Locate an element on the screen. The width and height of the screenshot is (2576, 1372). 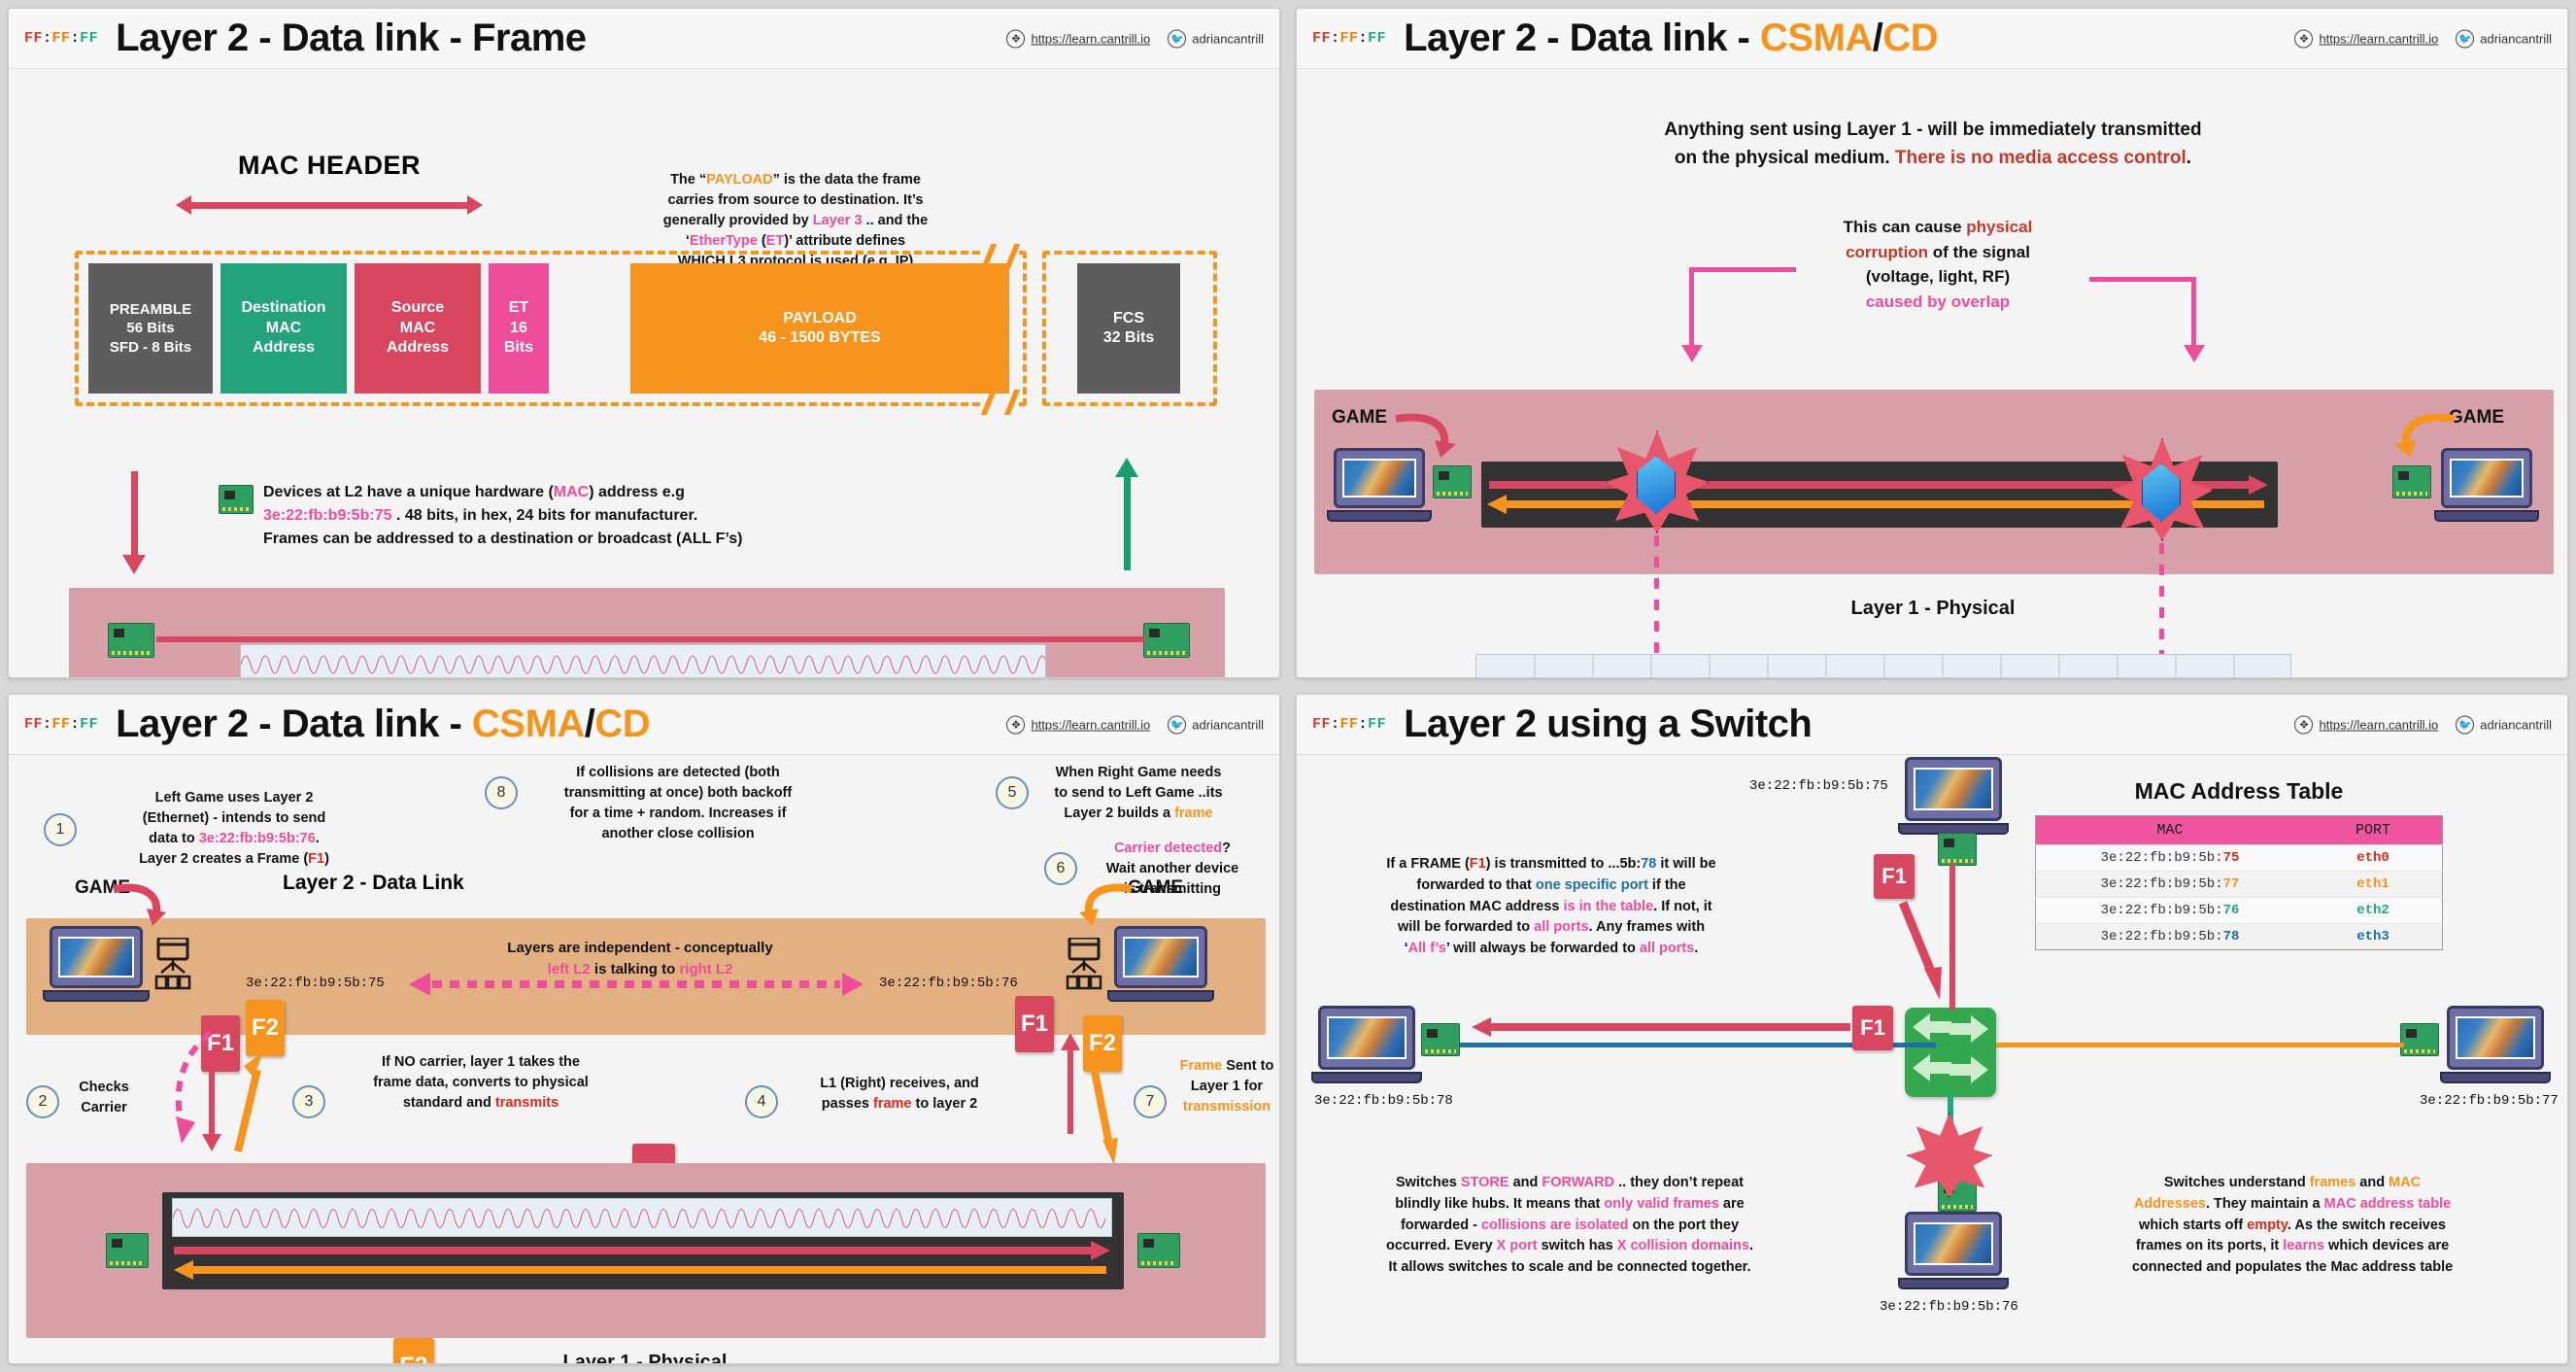
un-3c: . As the switch receives is located at coordinates (2366, 1225).